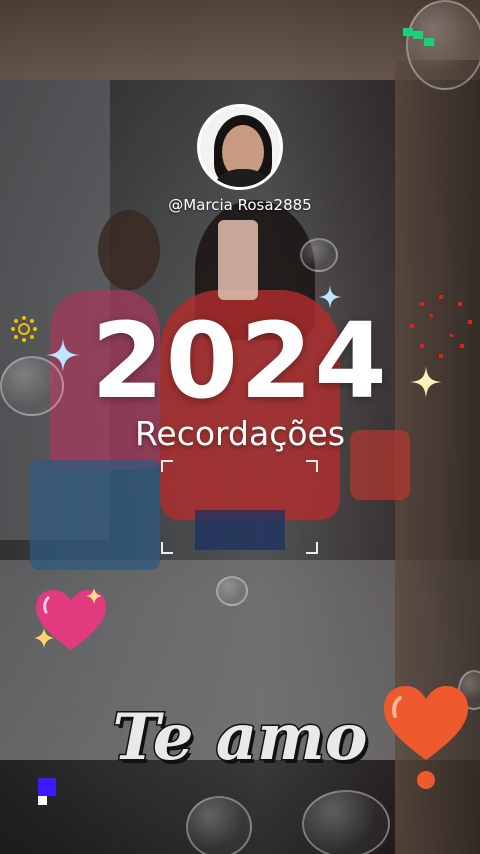  I want to click on frame-corner-top-right, so click(312, 466).